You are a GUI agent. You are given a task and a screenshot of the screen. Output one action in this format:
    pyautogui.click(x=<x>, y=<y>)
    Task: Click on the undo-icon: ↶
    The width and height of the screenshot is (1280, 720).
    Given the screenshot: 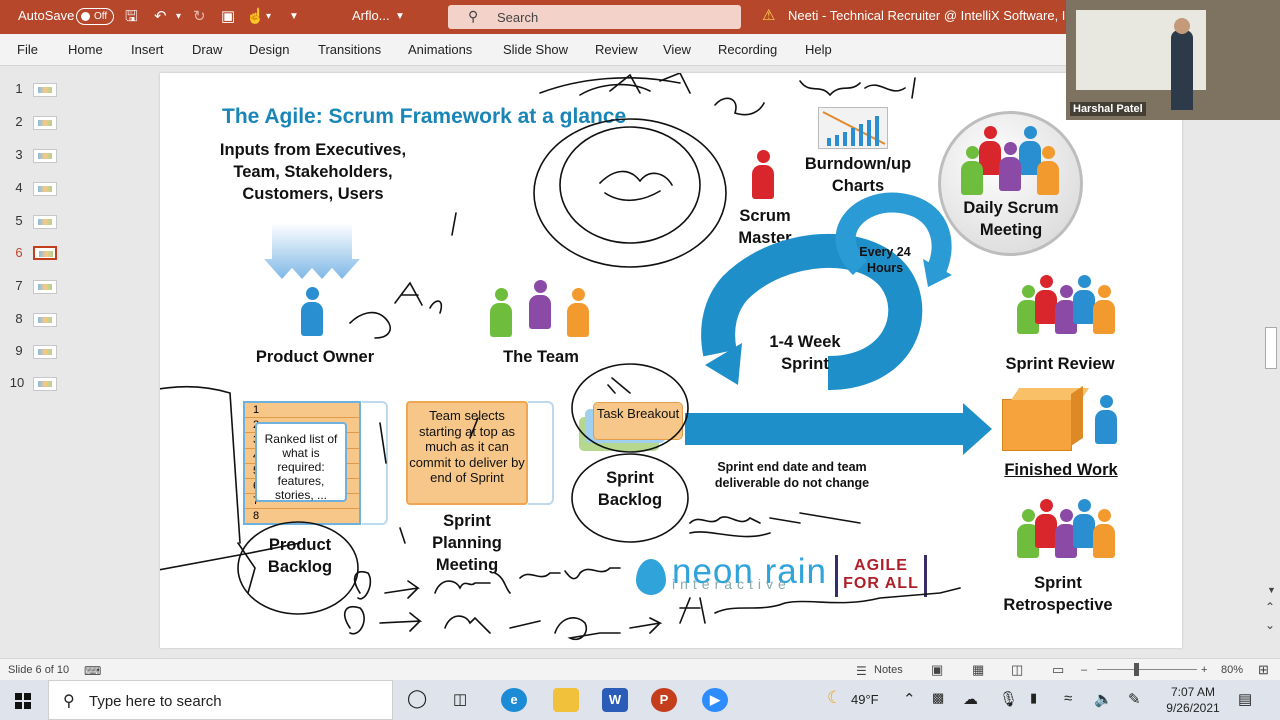 What is the action you would take?
    pyautogui.click(x=160, y=16)
    